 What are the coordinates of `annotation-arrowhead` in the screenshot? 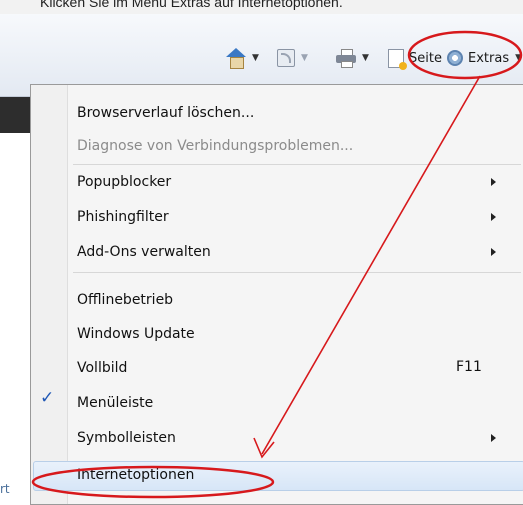 It's located at (264, 448).